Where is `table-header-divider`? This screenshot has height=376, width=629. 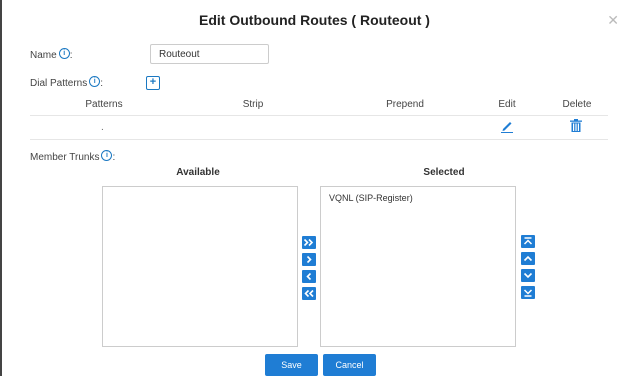
table-header-divider is located at coordinates (319, 115).